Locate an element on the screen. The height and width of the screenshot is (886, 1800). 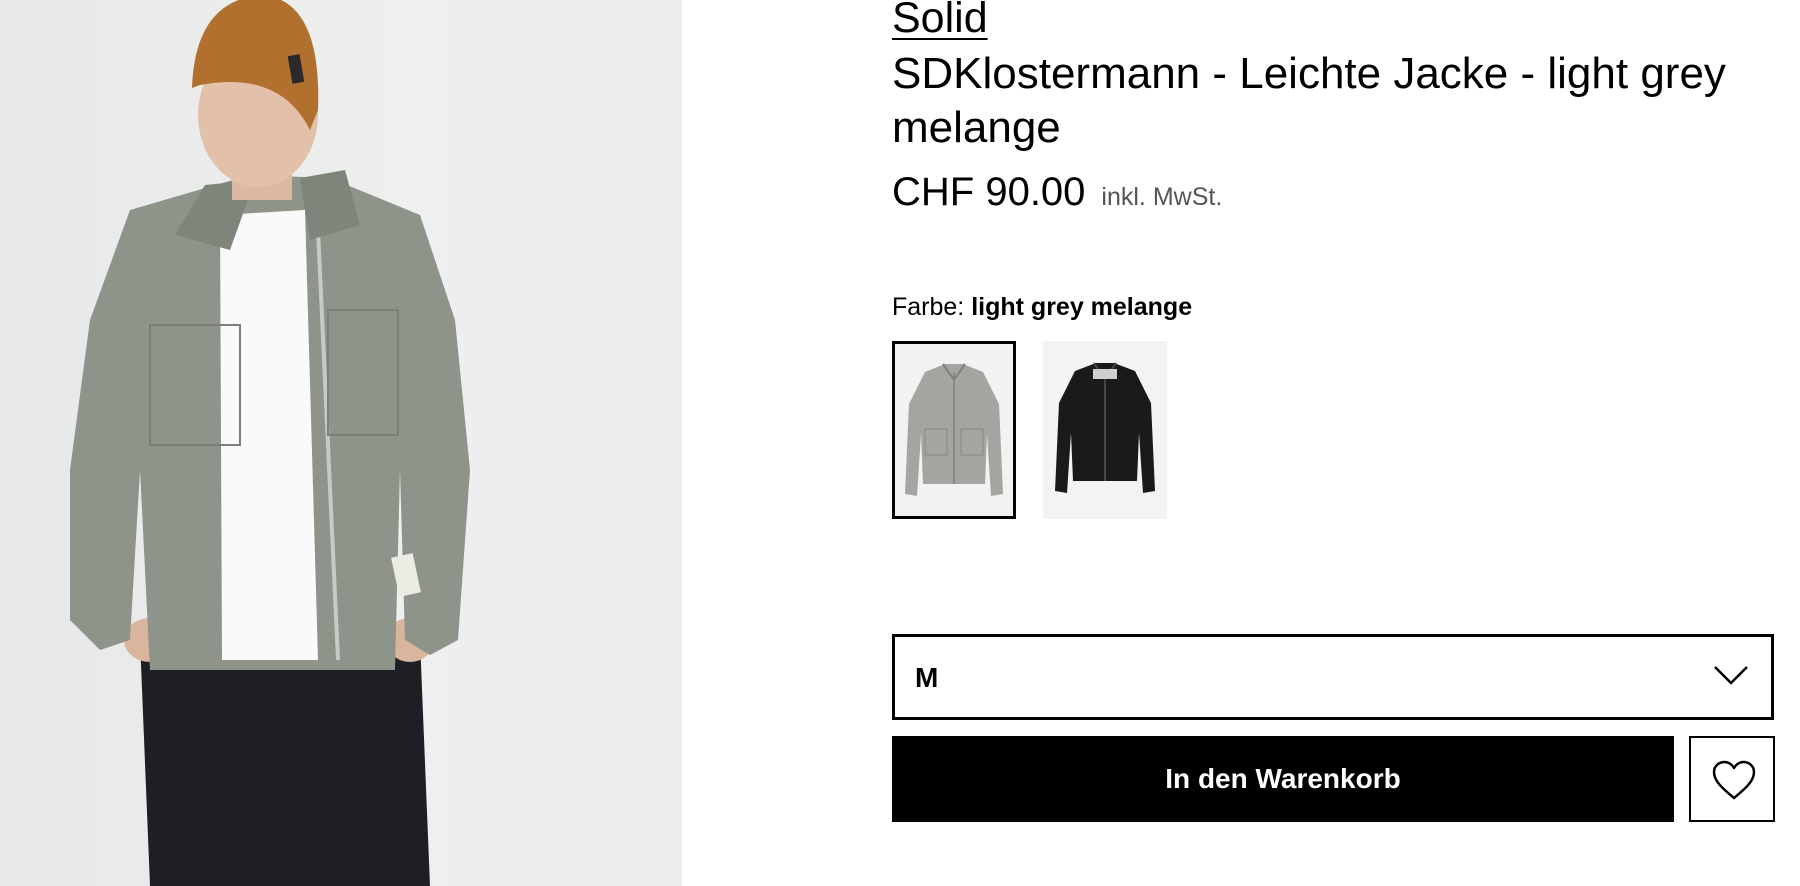
size-select: M is located at coordinates (1333, 677).